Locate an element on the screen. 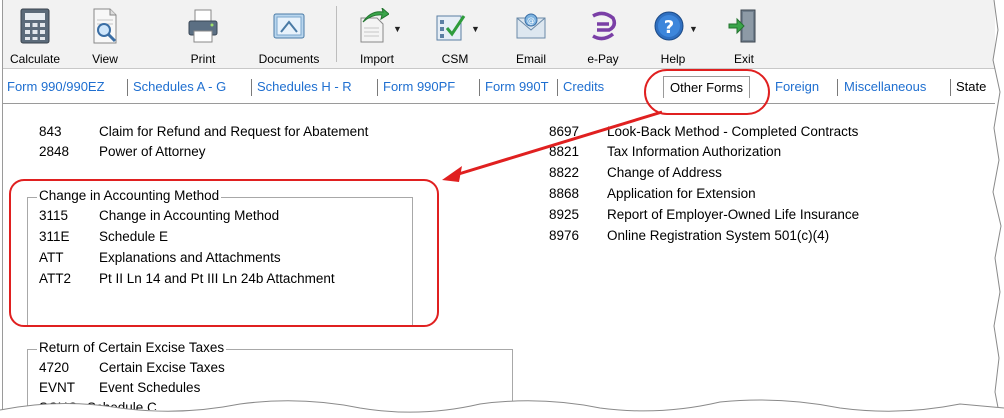  documents-label: Documents is located at coordinates (289, 59).